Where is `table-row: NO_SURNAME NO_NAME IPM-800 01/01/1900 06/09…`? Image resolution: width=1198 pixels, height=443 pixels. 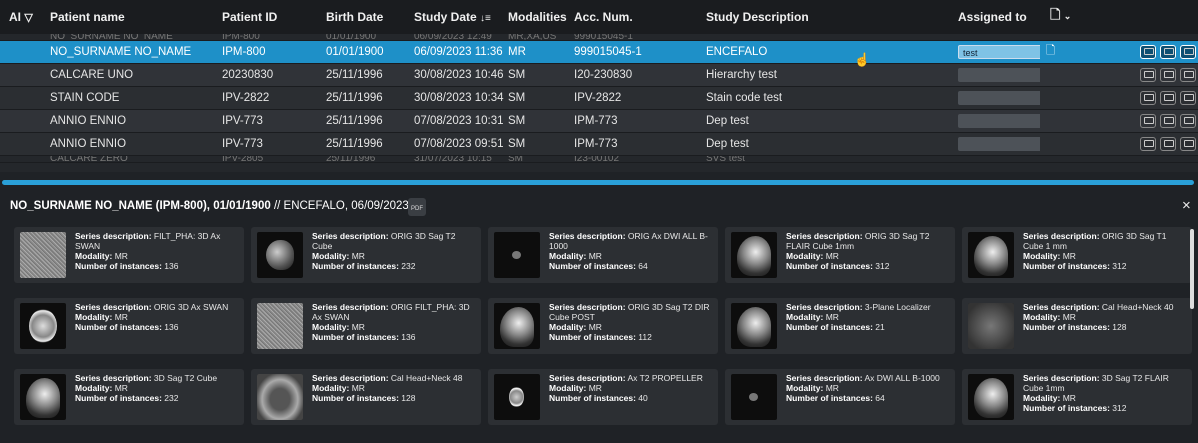
table-row: NO_SURNAME NO_NAME IPM-800 01/01/1900 06/09… is located at coordinates (599, 52).